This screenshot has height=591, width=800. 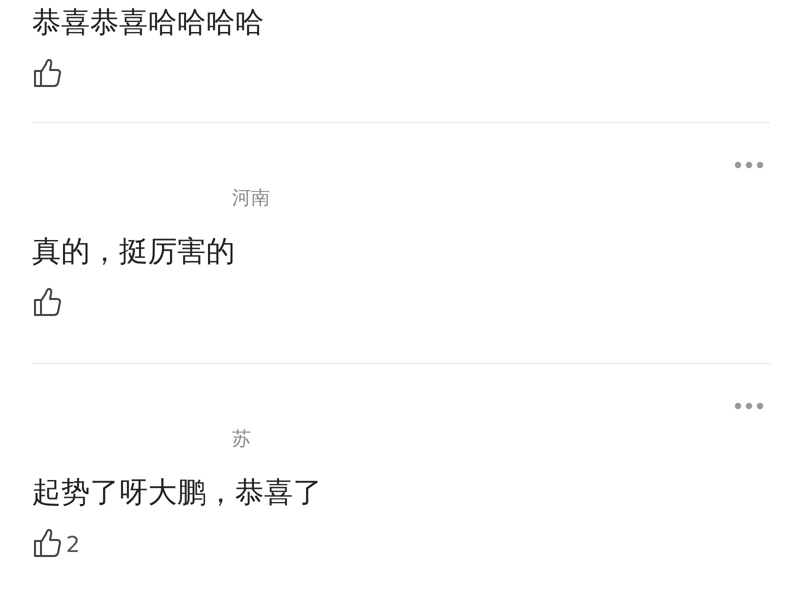 I want to click on comment-text: 真的，挺厉害的, so click(x=134, y=251).